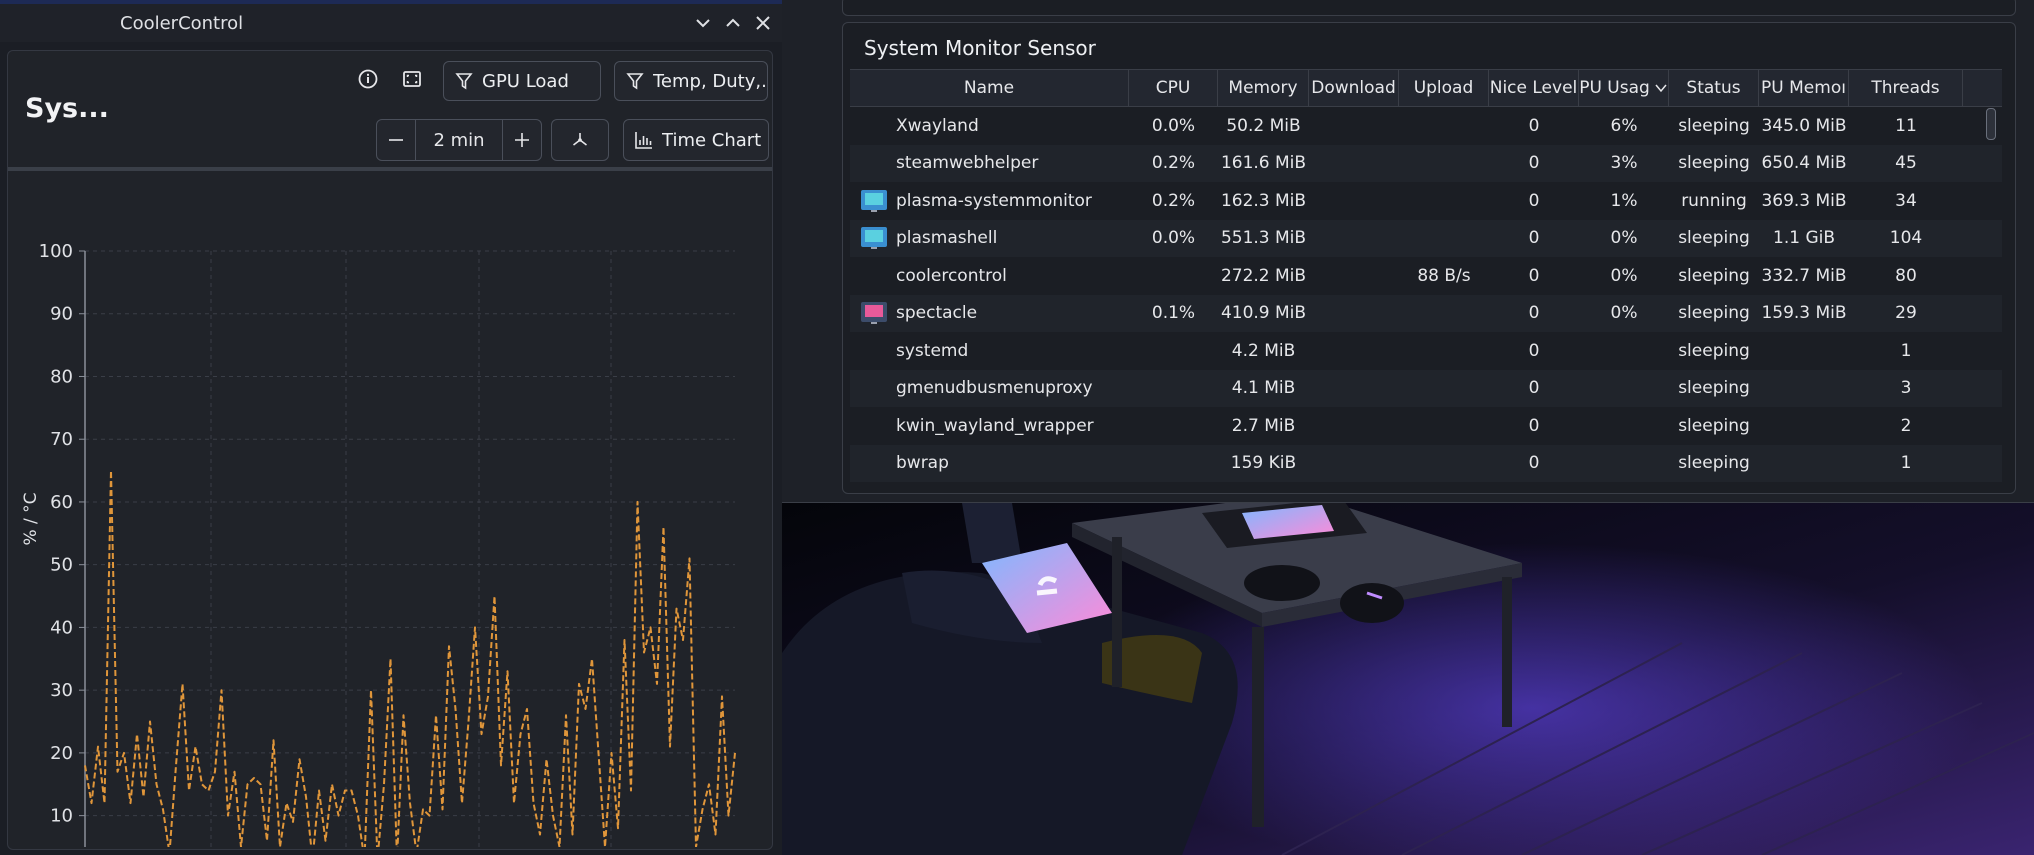  What do you see at coordinates (391, 23) in the screenshot?
I see `window-titlebar: CoolerControl` at bounding box center [391, 23].